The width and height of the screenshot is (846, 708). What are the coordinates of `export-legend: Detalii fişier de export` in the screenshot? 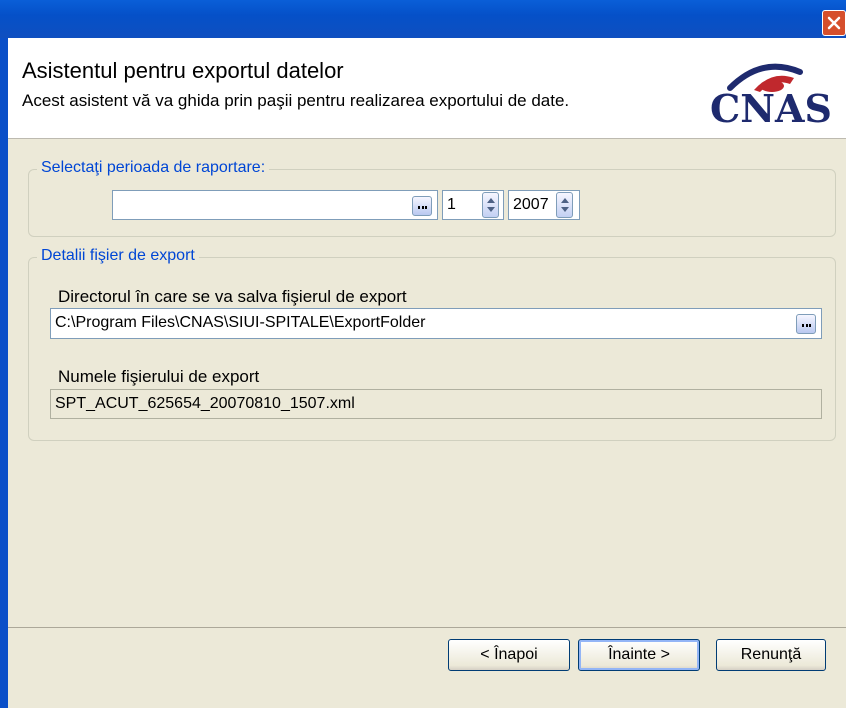 It's located at (118, 256).